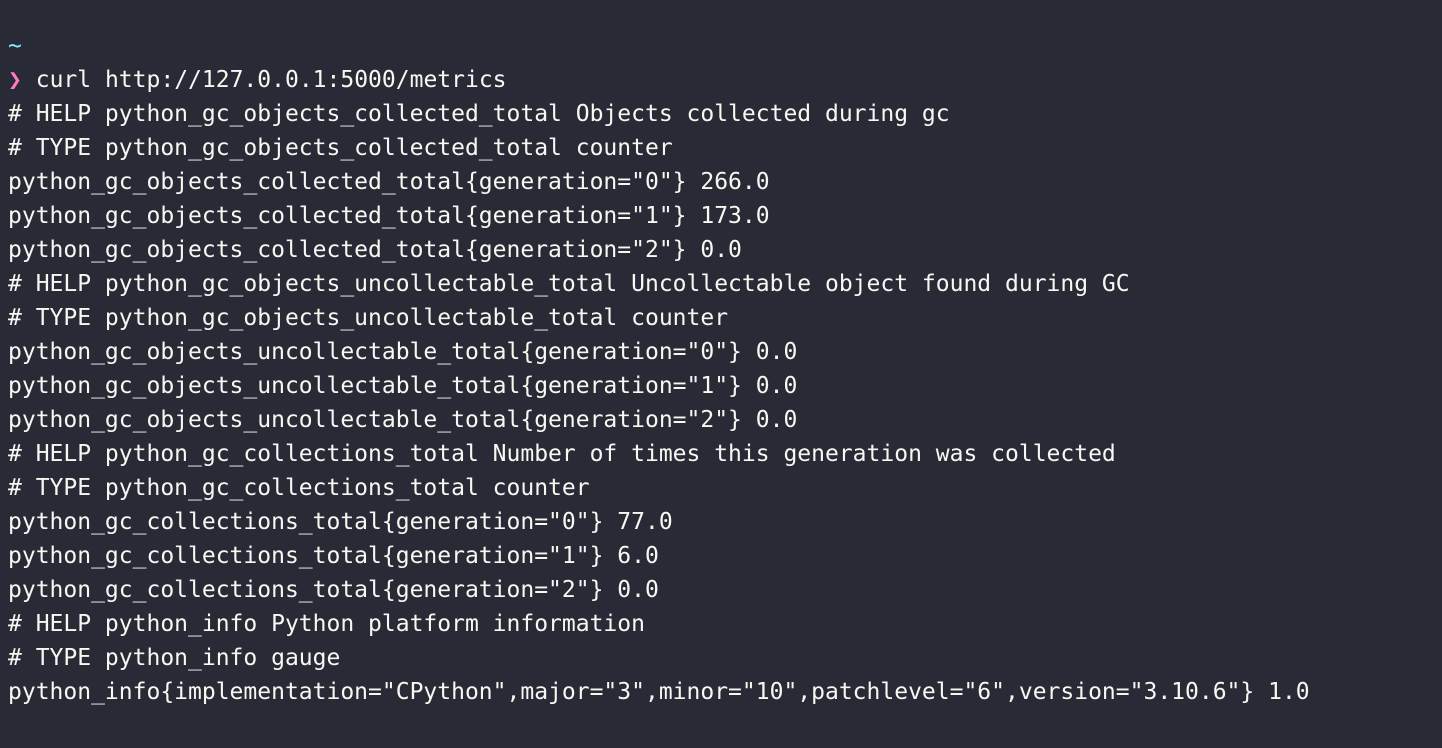 The image size is (1442, 748). What do you see at coordinates (15, 80) in the screenshot?
I see `prompt-icon: ❯` at bounding box center [15, 80].